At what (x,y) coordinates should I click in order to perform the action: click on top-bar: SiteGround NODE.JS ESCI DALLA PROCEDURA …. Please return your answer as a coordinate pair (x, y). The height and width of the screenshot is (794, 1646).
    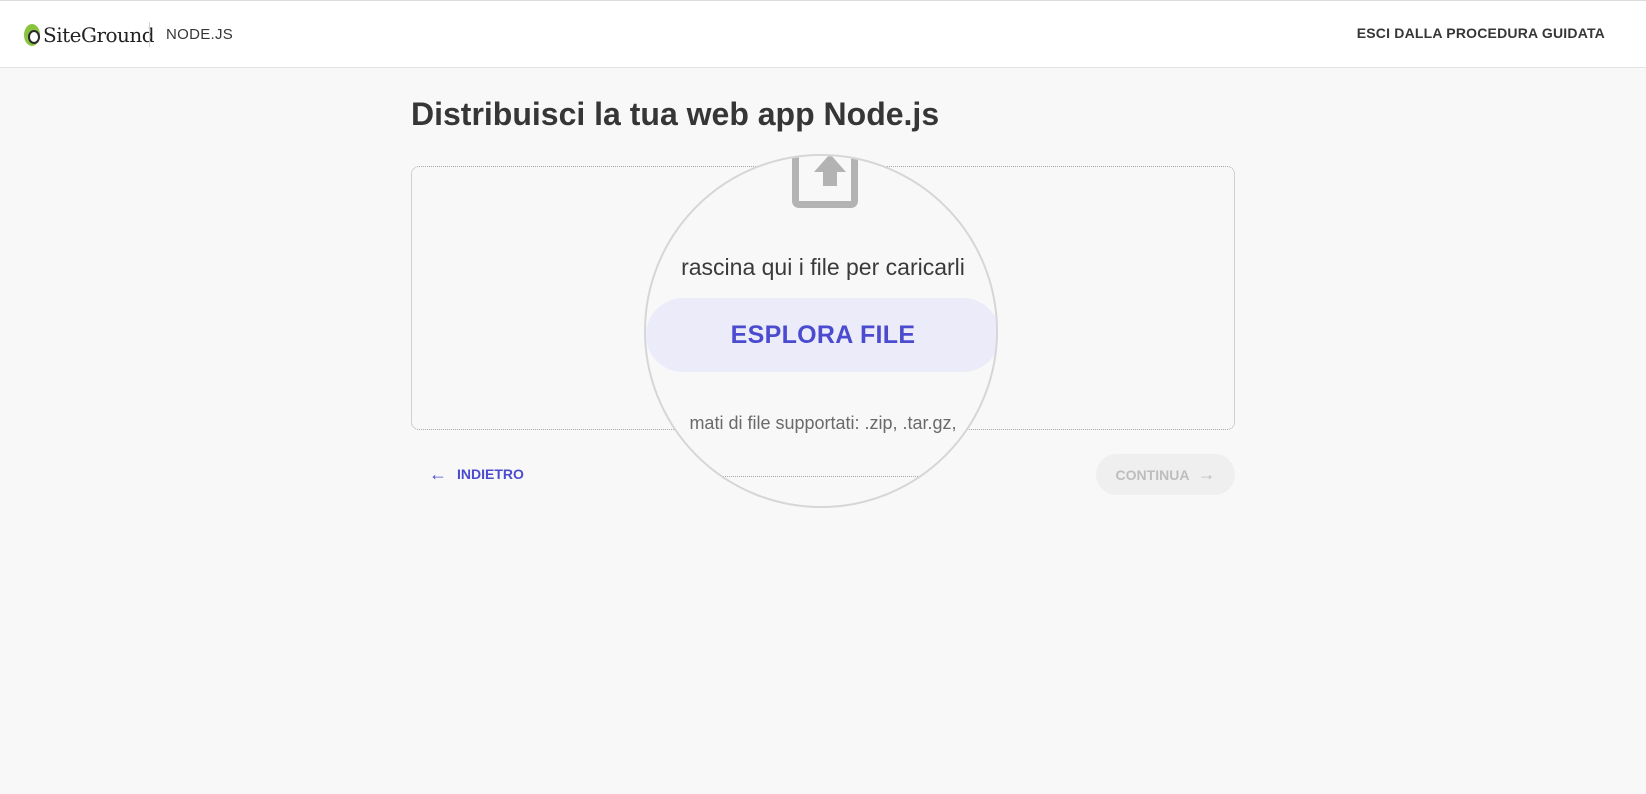
    Looking at the image, I should click on (823, 34).